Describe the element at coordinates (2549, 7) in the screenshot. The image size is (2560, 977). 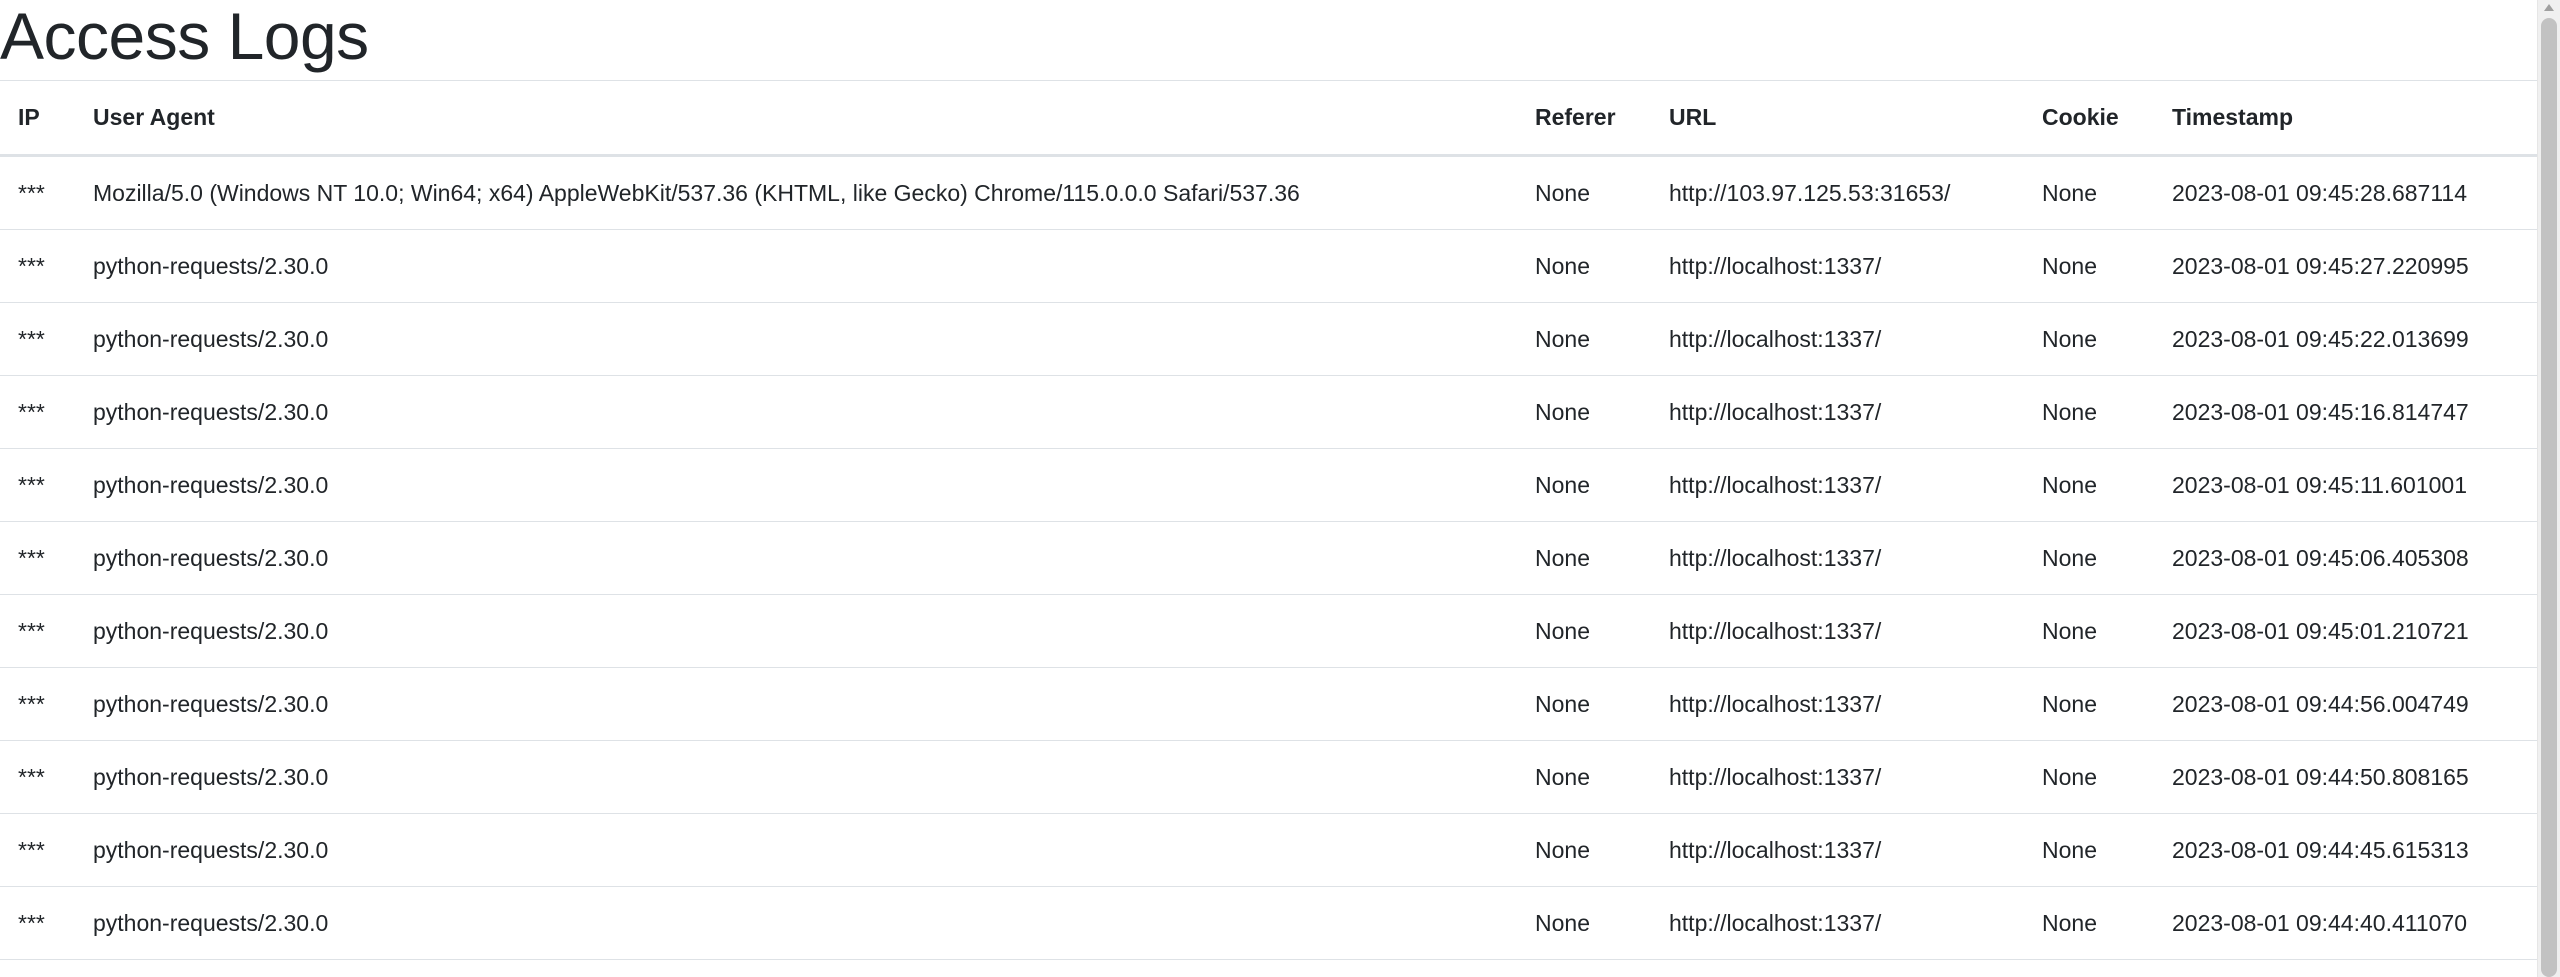
I see `scroll-up-arrow-icon` at that location.